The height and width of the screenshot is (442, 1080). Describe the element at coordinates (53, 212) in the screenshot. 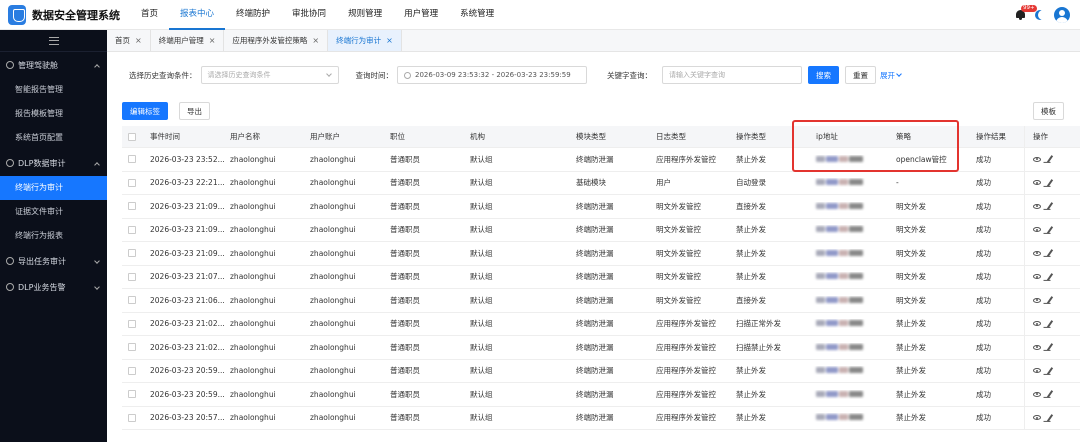

I see `sidebar-item-evidence-audit: 证据文件审计` at that location.